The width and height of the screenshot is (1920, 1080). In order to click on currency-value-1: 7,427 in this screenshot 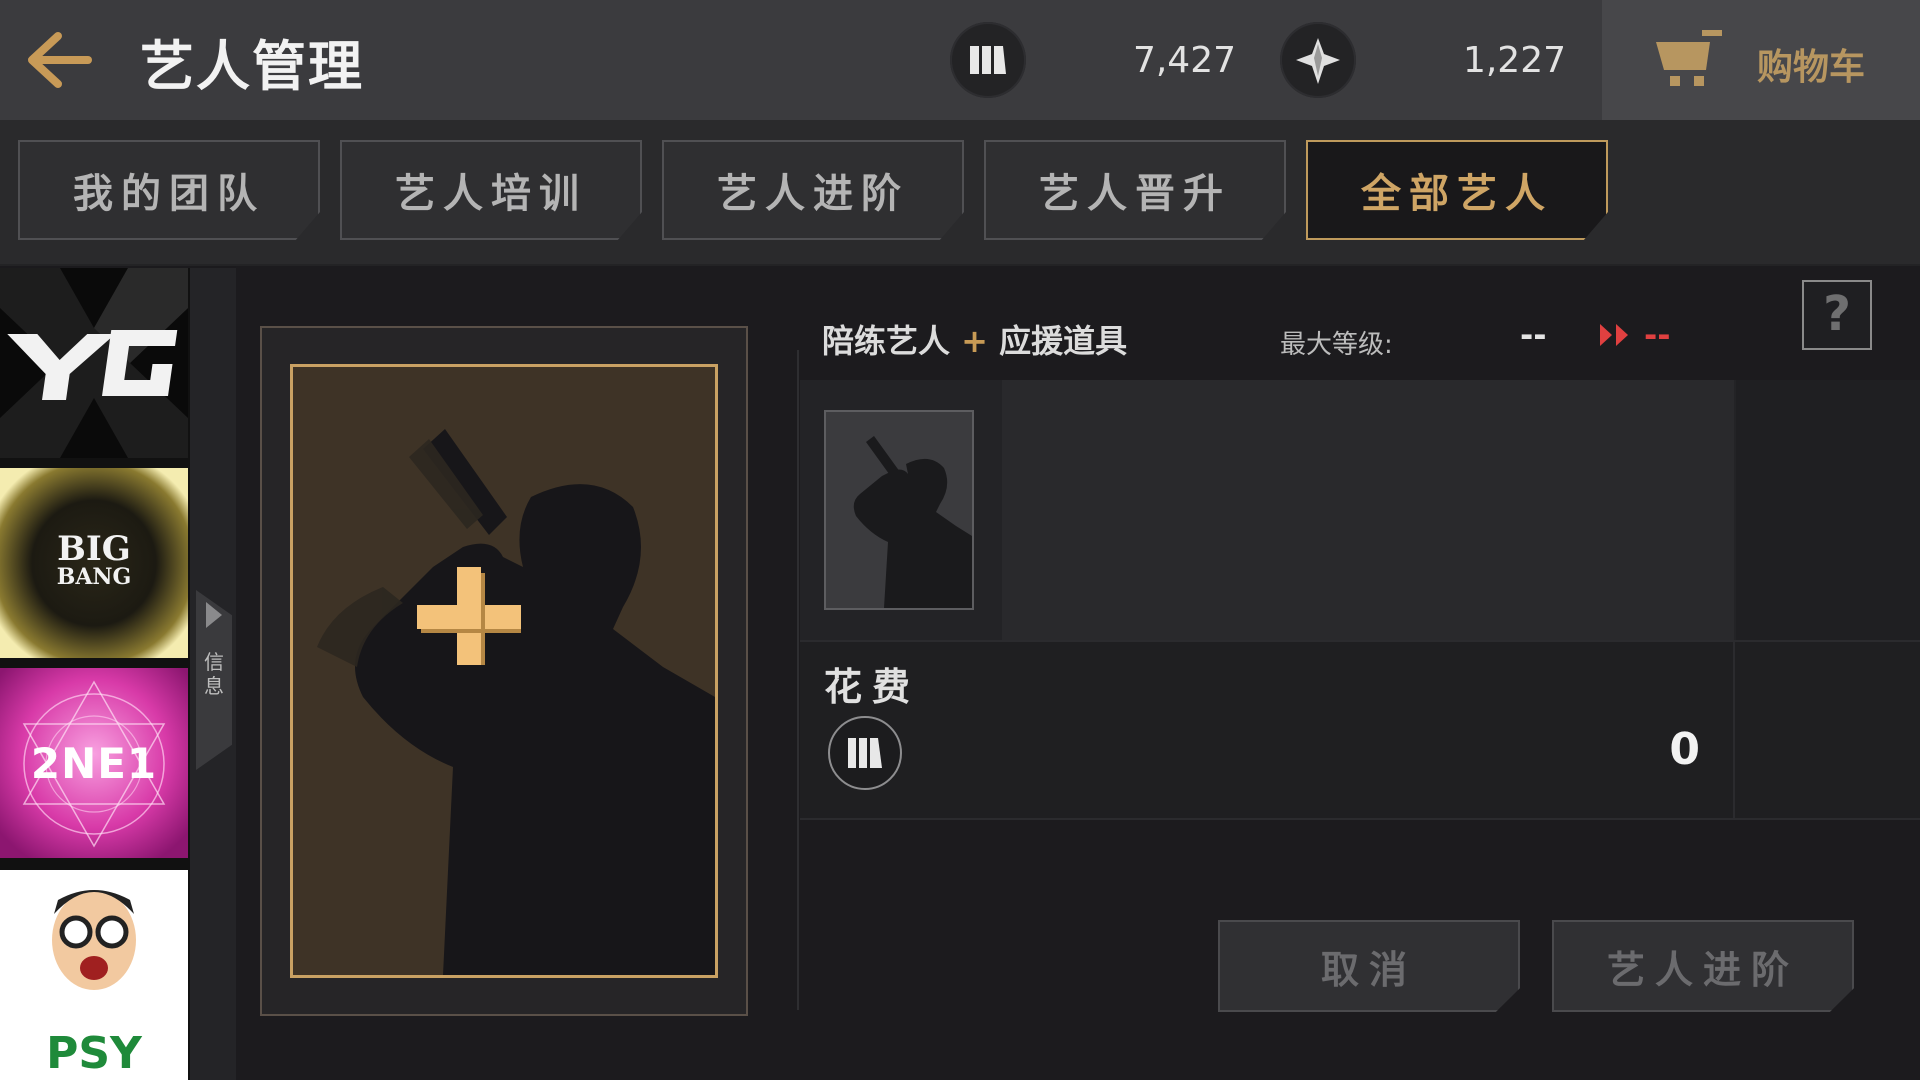, I will do `click(1184, 60)`.